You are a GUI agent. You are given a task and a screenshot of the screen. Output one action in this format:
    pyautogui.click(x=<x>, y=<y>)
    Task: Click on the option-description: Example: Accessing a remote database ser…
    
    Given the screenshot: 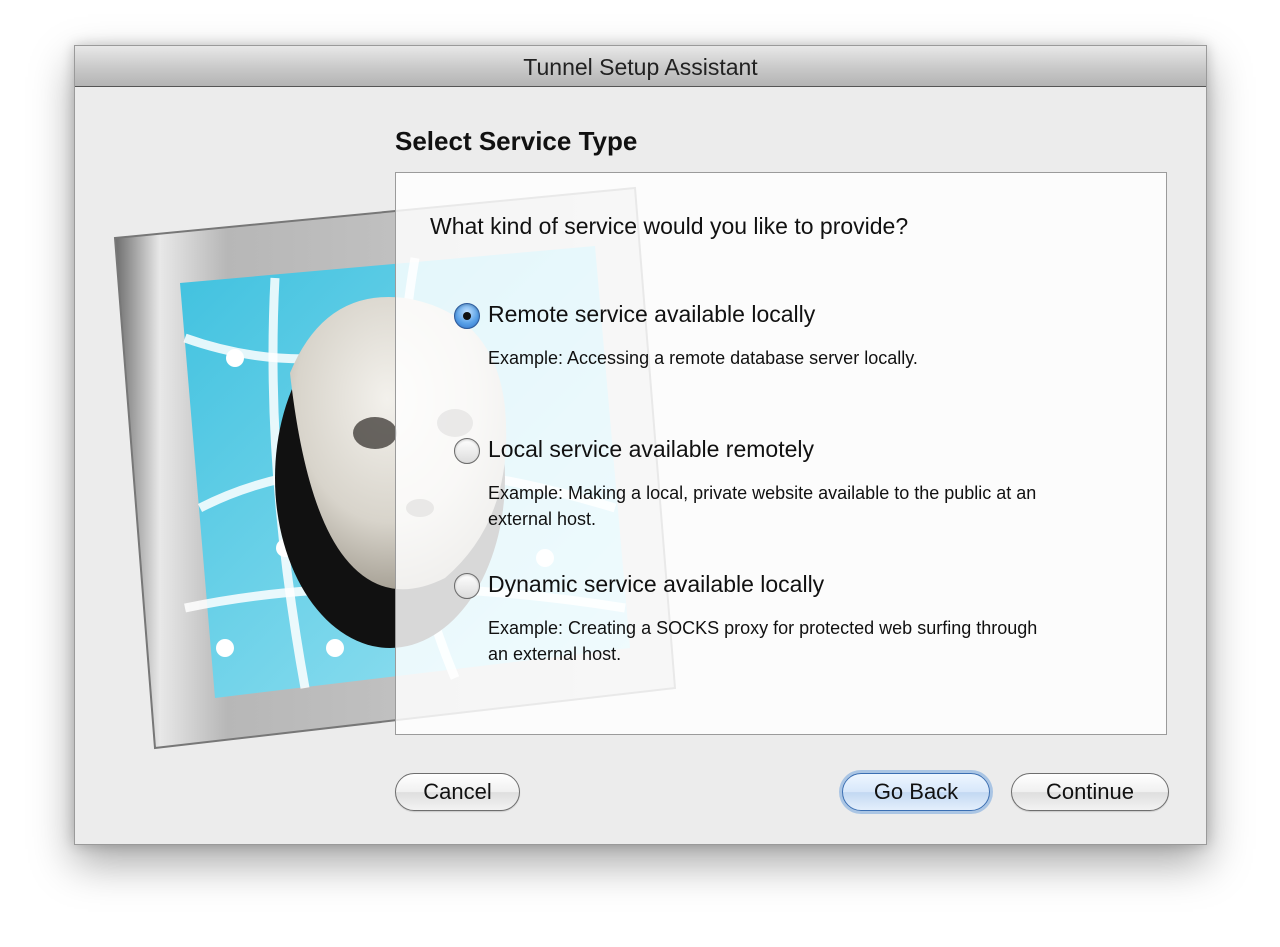 What is the action you would take?
    pyautogui.click(x=703, y=358)
    